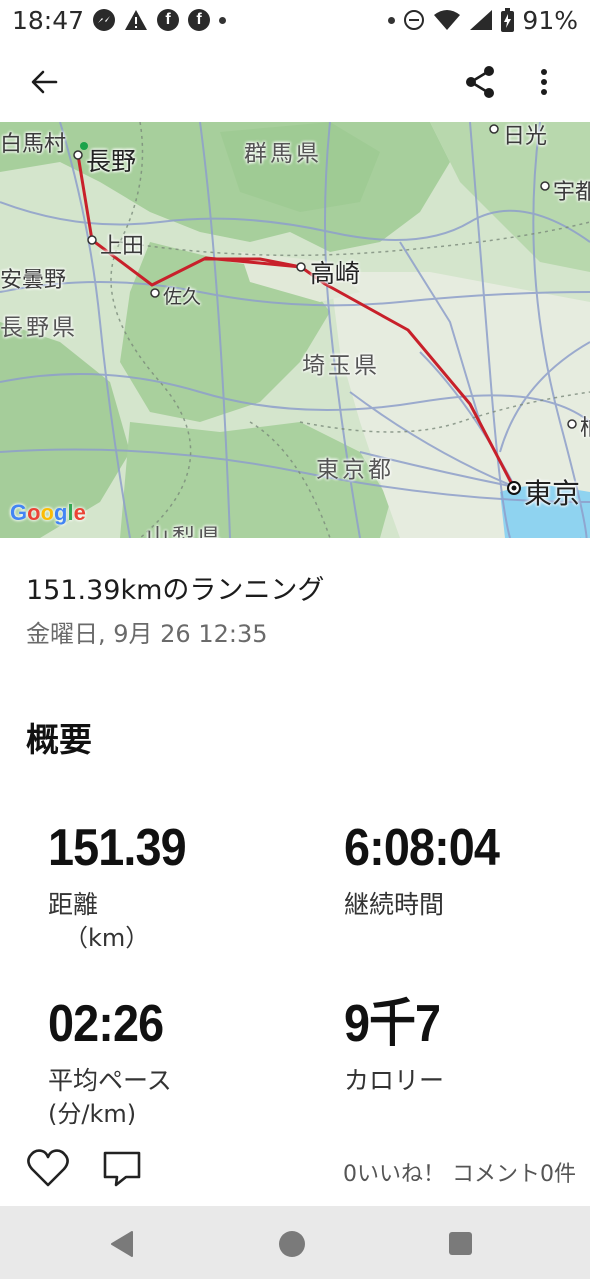 Image resolution: width=590 pixels, height=1279 pixels. What do you see at coordinates (112, 1063) in the screenshot?
I see `pace-stat: 02:26 平均ペース (分/km)` at bounding box center [112, 1063].